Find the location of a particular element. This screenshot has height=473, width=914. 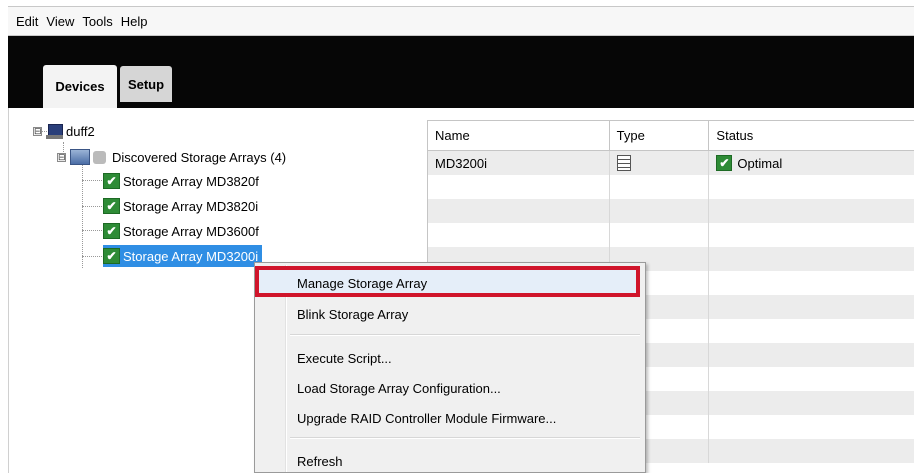

tree-node-array: ✔ Storage Array MD3820i is located at coordinates (180, 206).